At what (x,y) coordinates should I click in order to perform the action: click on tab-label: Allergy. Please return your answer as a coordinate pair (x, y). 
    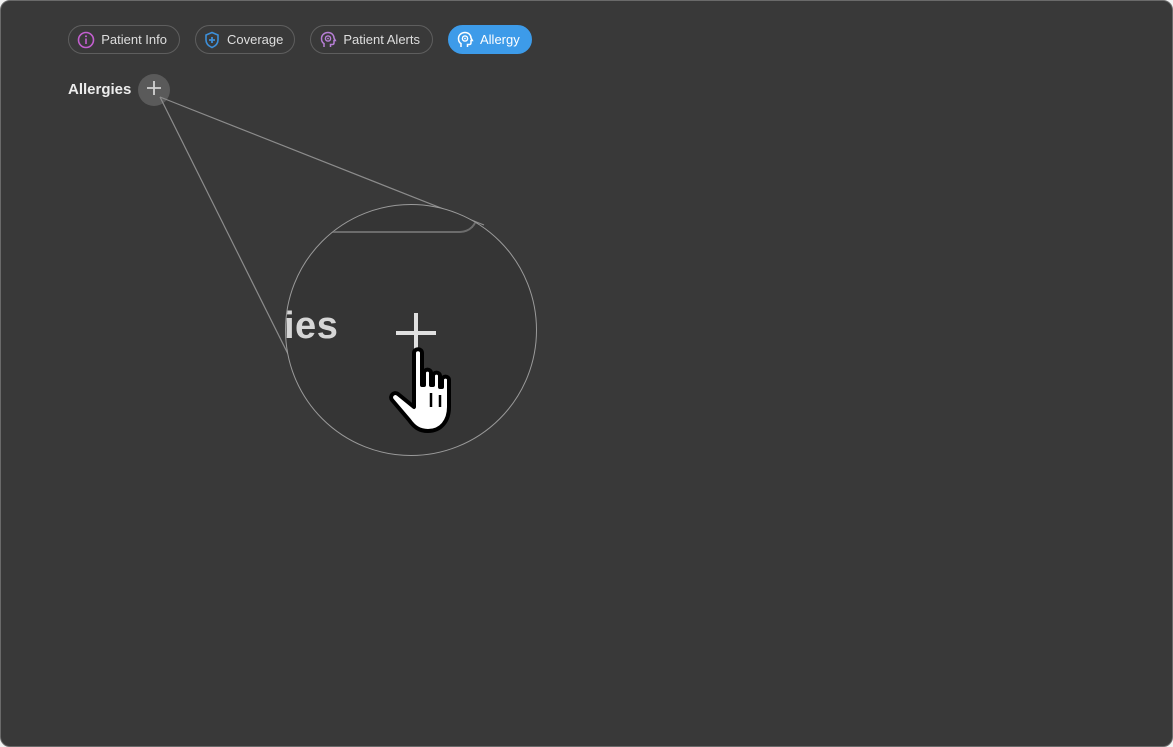
    Looking at the image, I should click on (500, 39).